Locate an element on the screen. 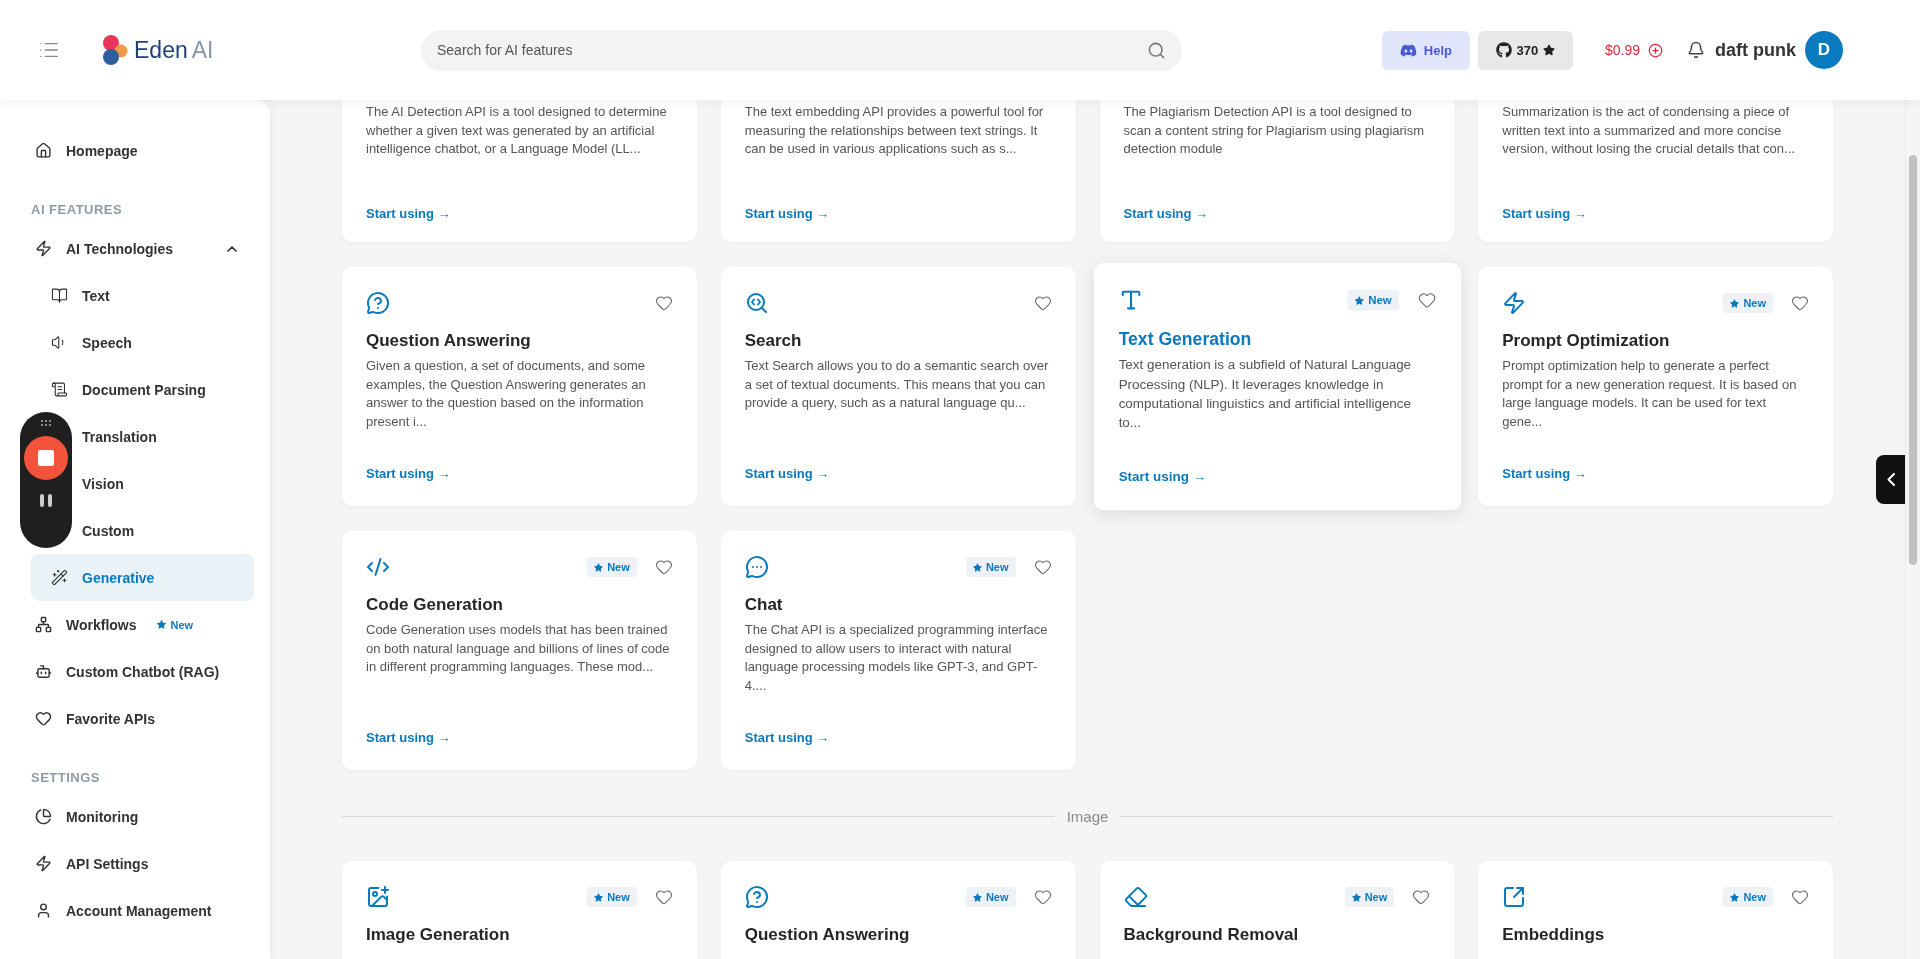 Image resolution: width=1920 pixels, height=959 pixels. feature-card: New Prompt Optimization Prompt optimization help to generate a perfect prompt for a new generation request. It is based on large language models. It can be used for text gene... Start using → is located at coordinates (1655, 386).